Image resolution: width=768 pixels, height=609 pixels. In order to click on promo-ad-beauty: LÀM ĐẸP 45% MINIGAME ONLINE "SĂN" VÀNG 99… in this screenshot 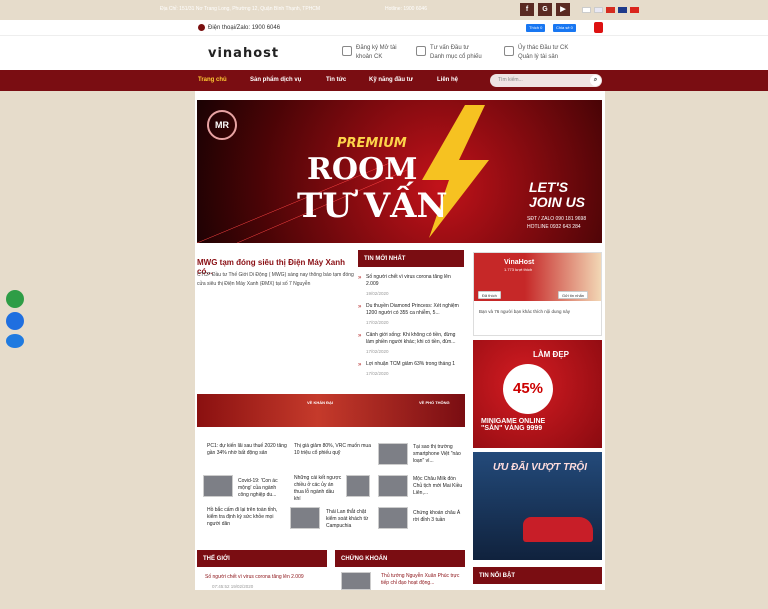, I will do `click(537, 394)`.